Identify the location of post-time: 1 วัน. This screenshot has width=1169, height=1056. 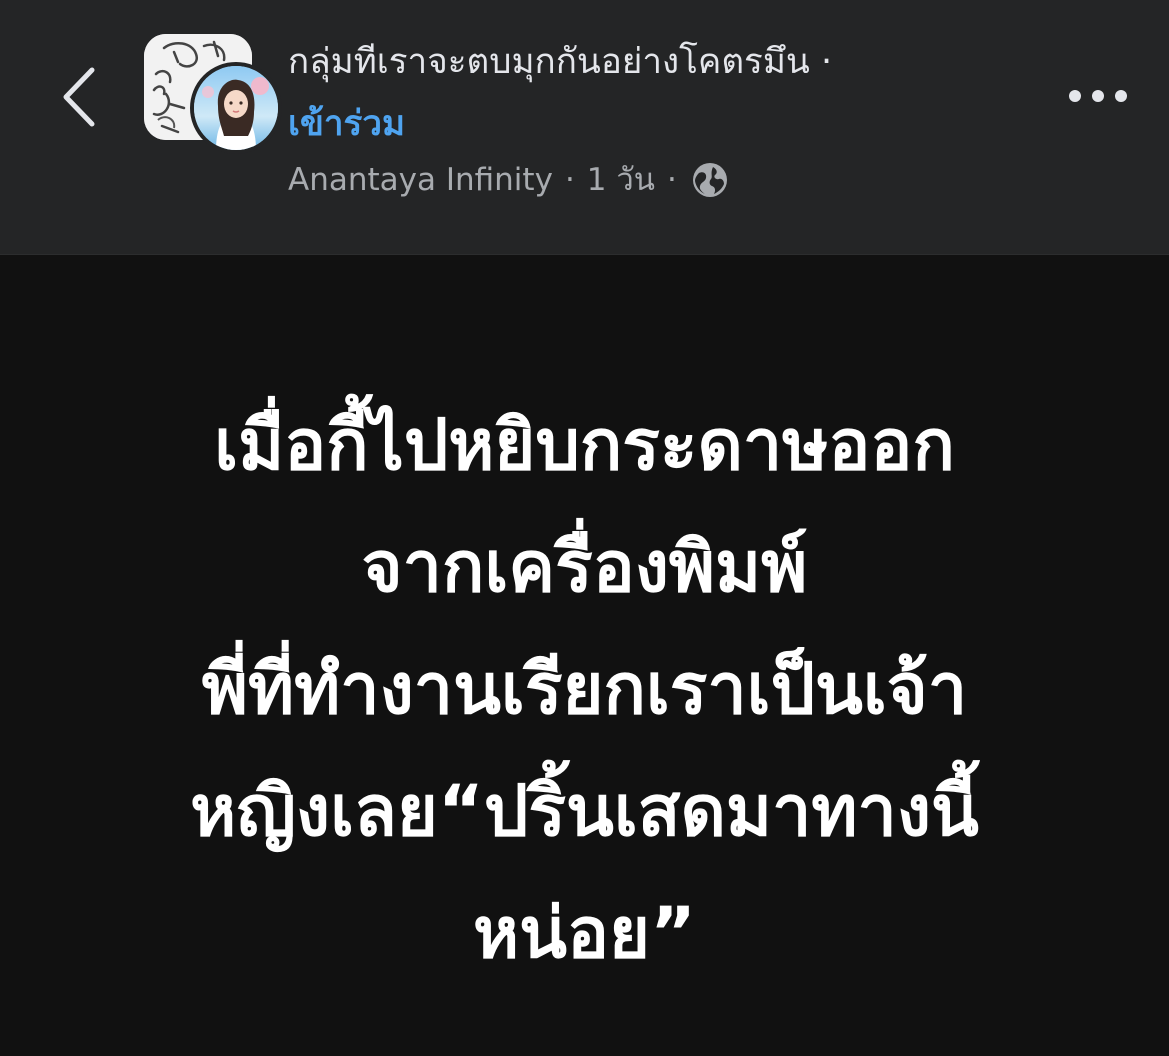
(621, 180).